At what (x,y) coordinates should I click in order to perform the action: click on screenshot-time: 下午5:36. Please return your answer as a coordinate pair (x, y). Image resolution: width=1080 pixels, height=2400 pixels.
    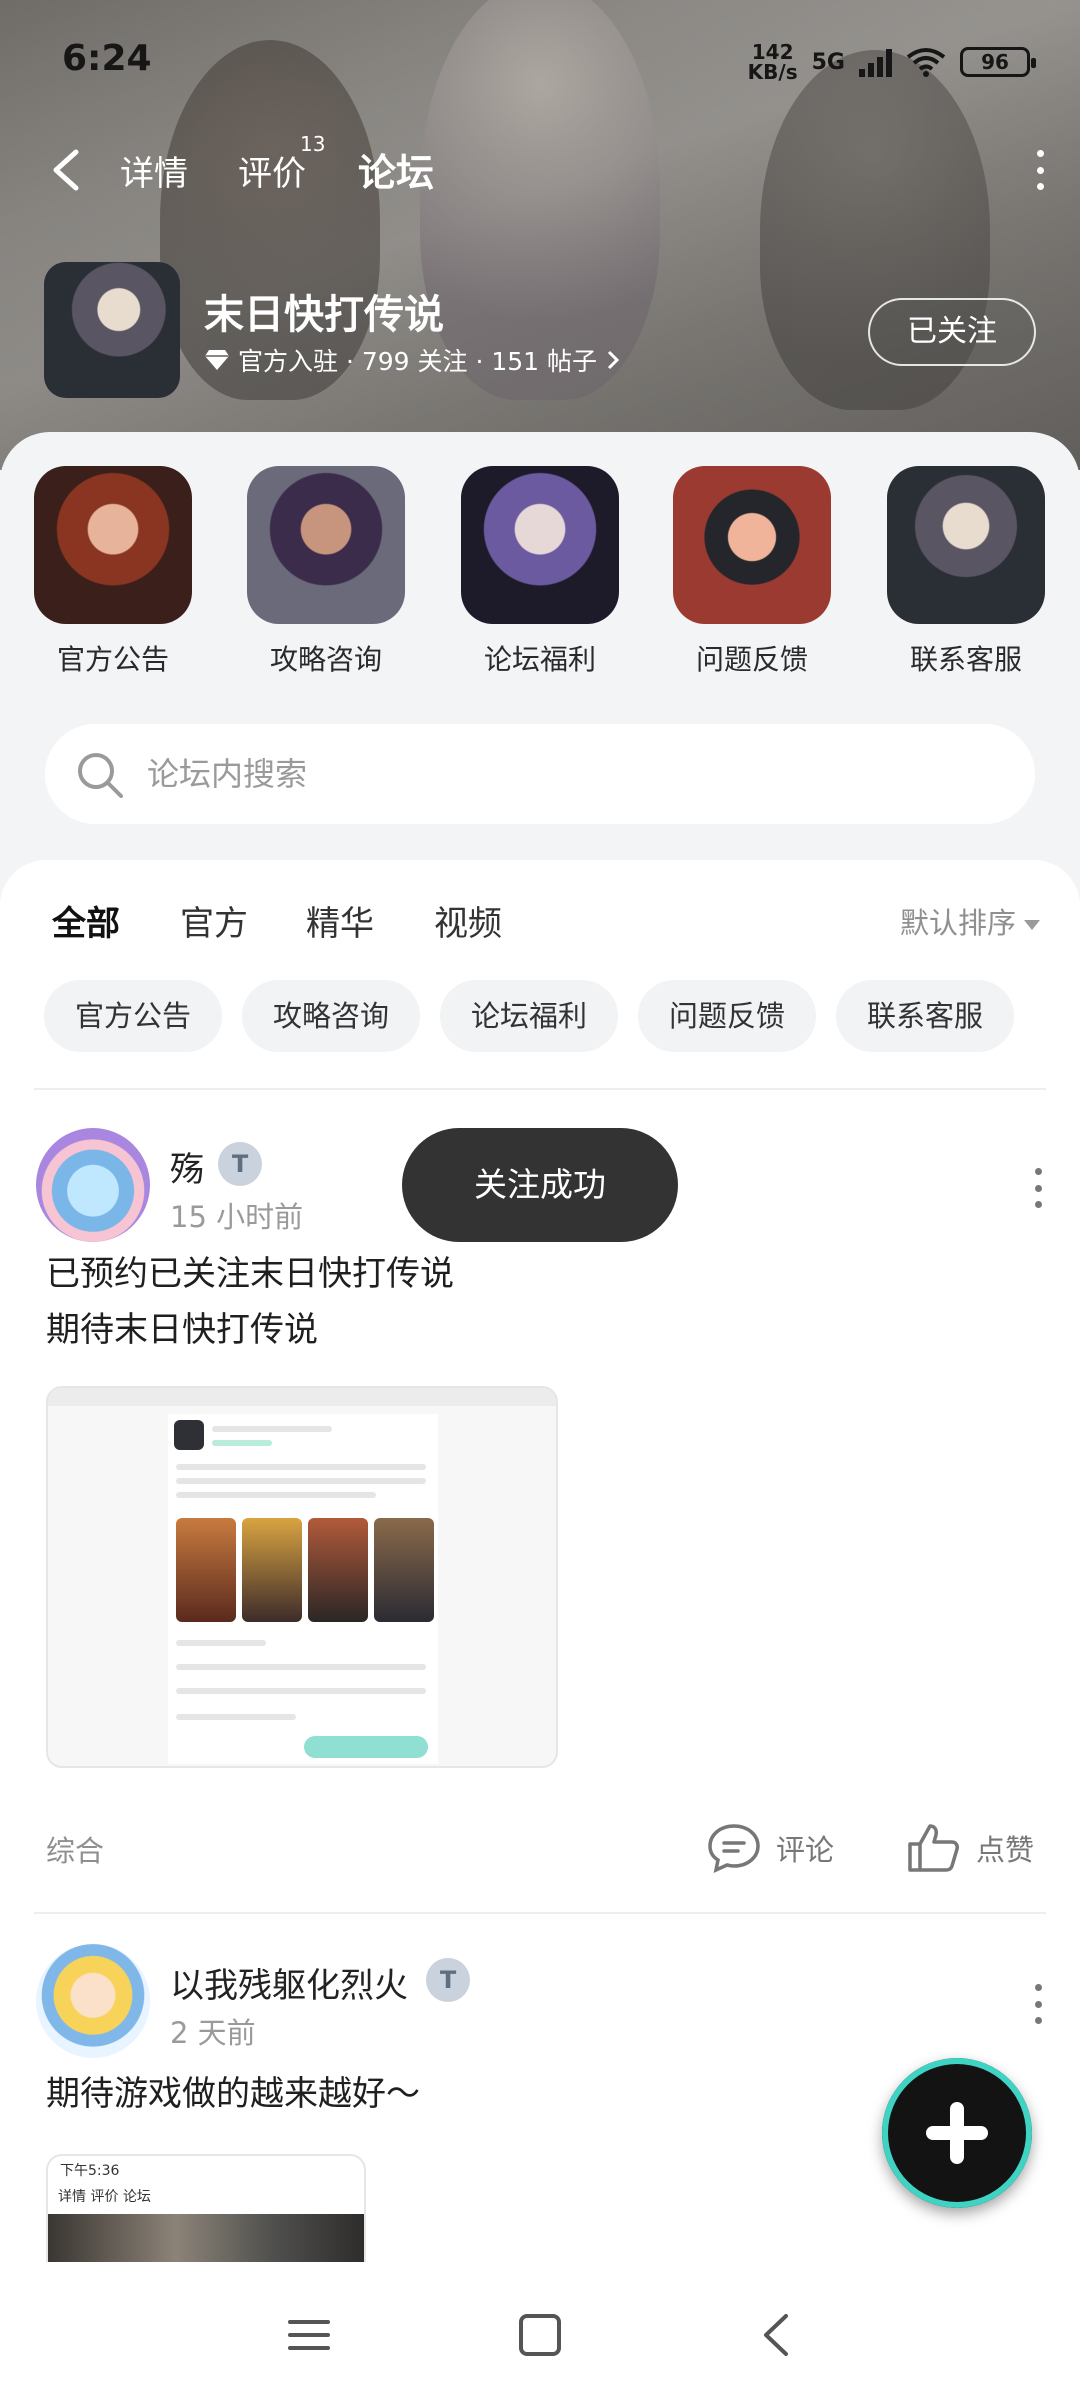
    Looking at the image, I should click on (90, 2171).